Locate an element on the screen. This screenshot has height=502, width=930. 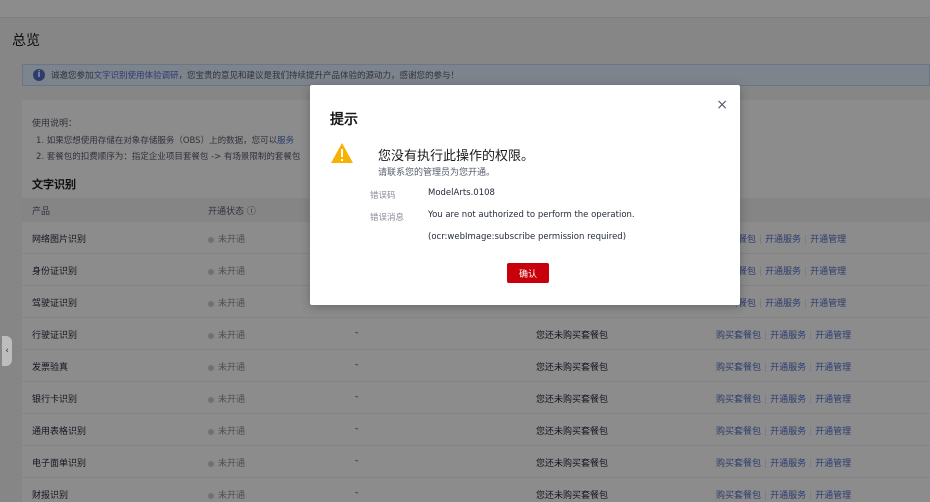
warning-icon is located at coordinates (342, 153).